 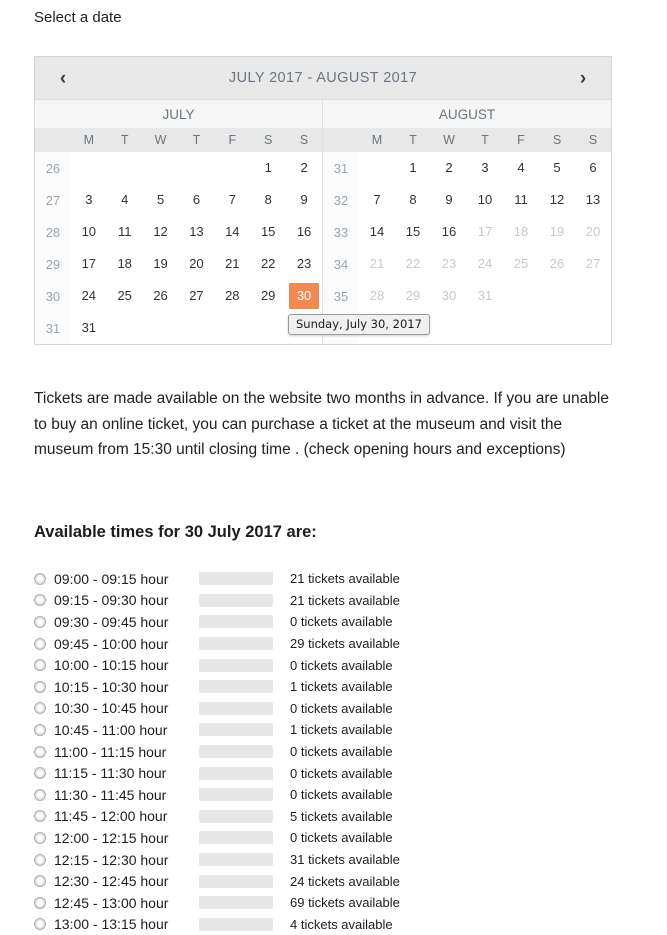 What do you see at coordinates (89, 264) in the screenshot?
I see `calendar-day: 17` at bounding box center [89, 264].